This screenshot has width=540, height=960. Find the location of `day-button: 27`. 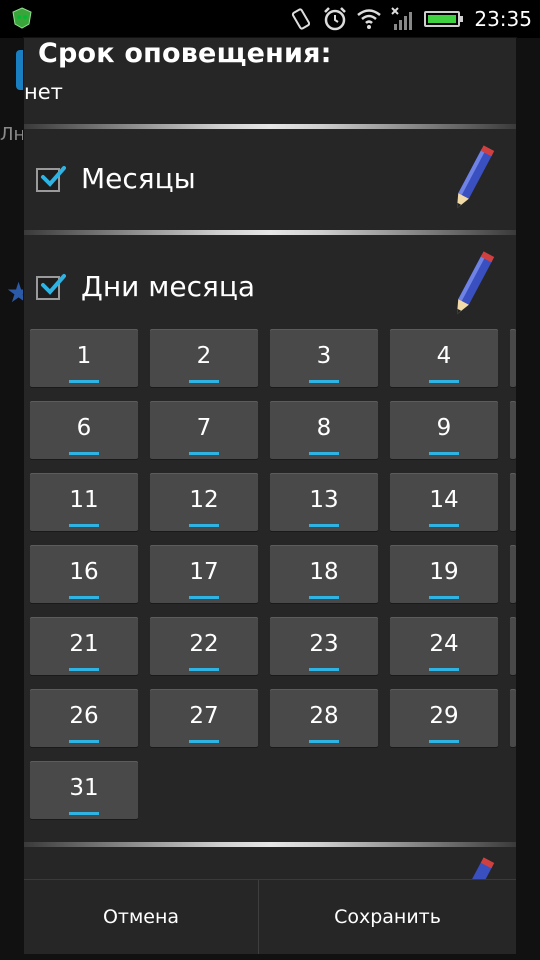

day-button: 27 is located at coordinates (204, 718).